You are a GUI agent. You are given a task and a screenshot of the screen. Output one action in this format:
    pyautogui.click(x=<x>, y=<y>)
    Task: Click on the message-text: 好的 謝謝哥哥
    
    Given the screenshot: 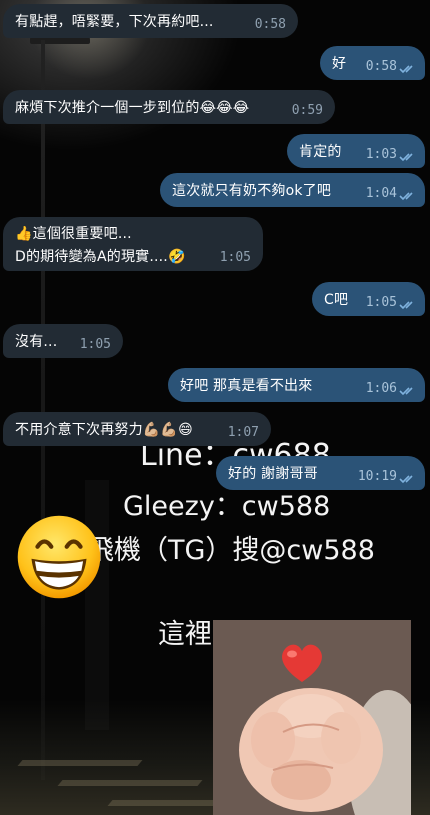 What is the action you would take?
    pyautogui.click(x=273, y=474)
    